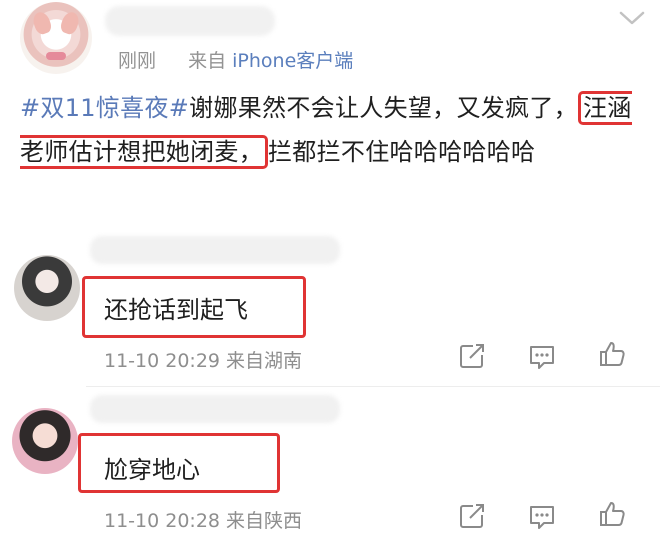 The width and height of the screenshot is (660, 536). What do you see at coordinates (373, 386) in the screenshot?
I see `divider` at bounding box center [373, 386].